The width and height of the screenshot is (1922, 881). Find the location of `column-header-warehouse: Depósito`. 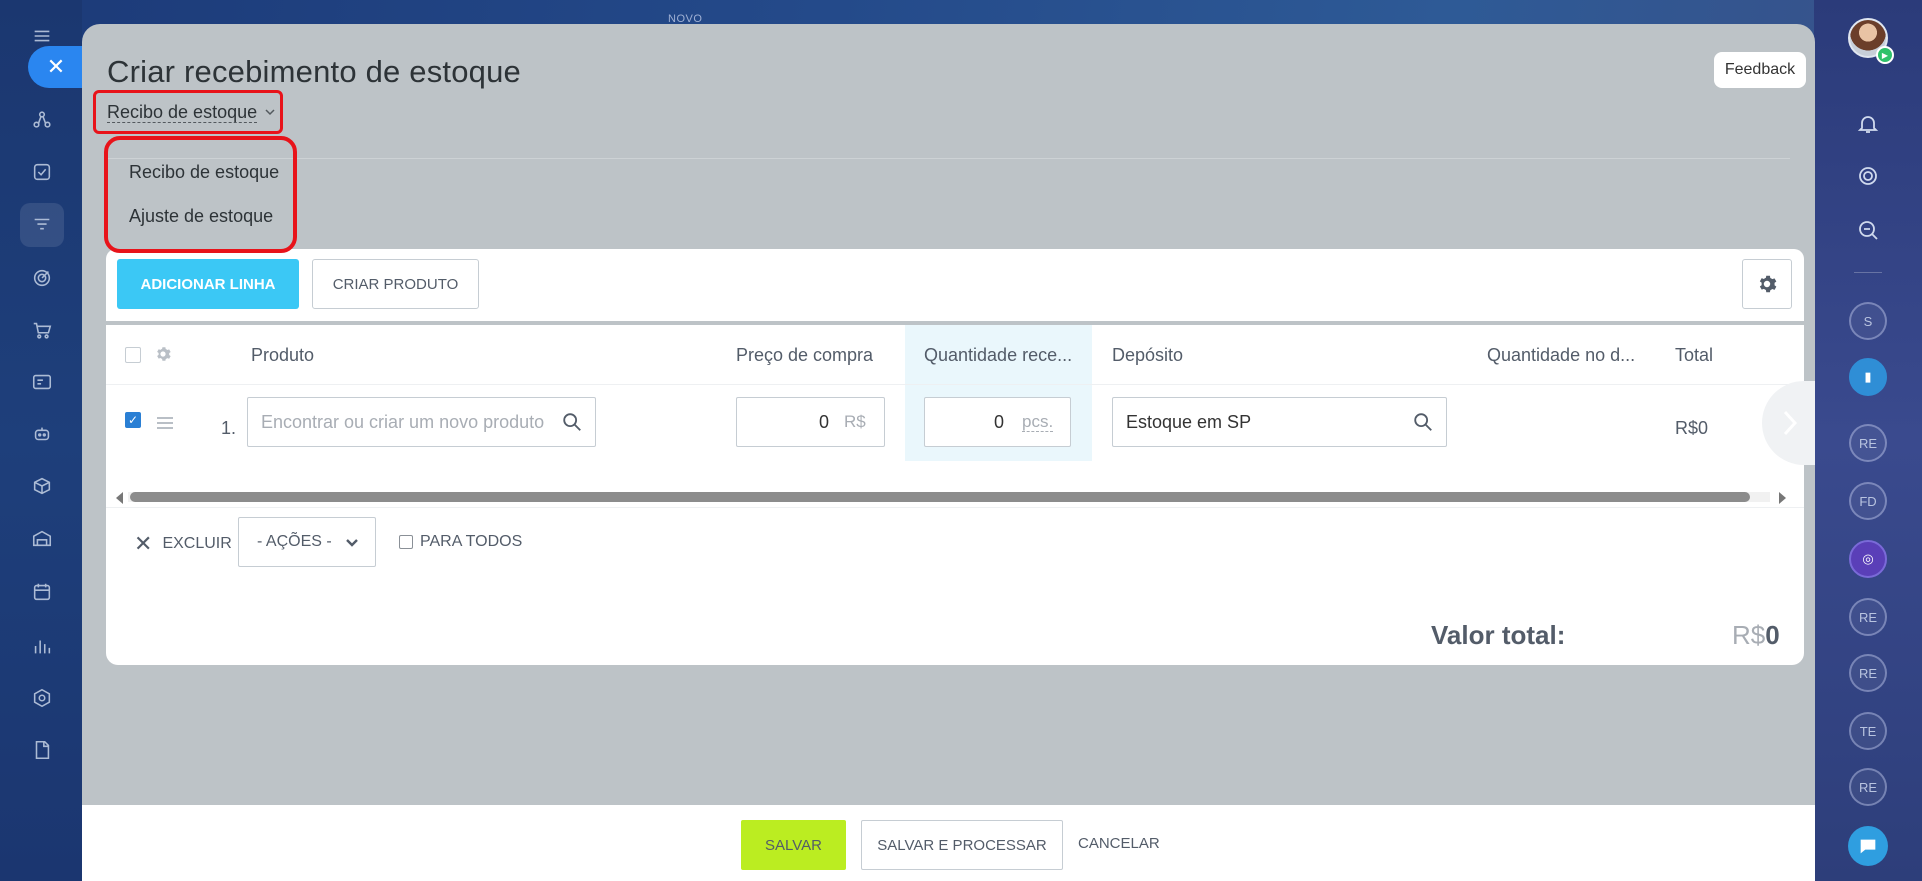

column-header-warehouse: Depósito is located at coordinates (1147, 355).